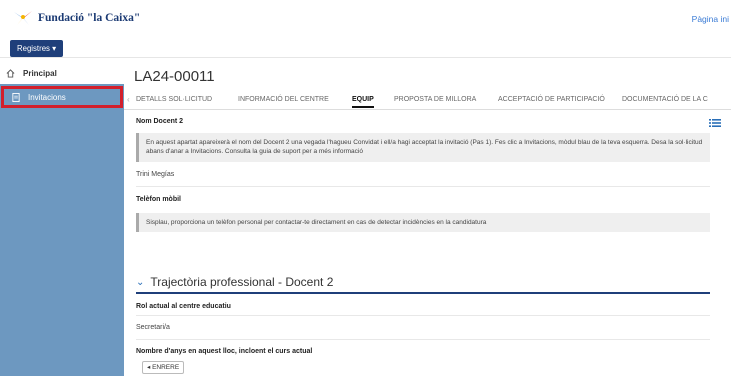 The image size is (731, 376). Describe the element at coordinates (37, 48) in the screenshot. I see `registres-dropdown-button: Registres ▾` at that location.